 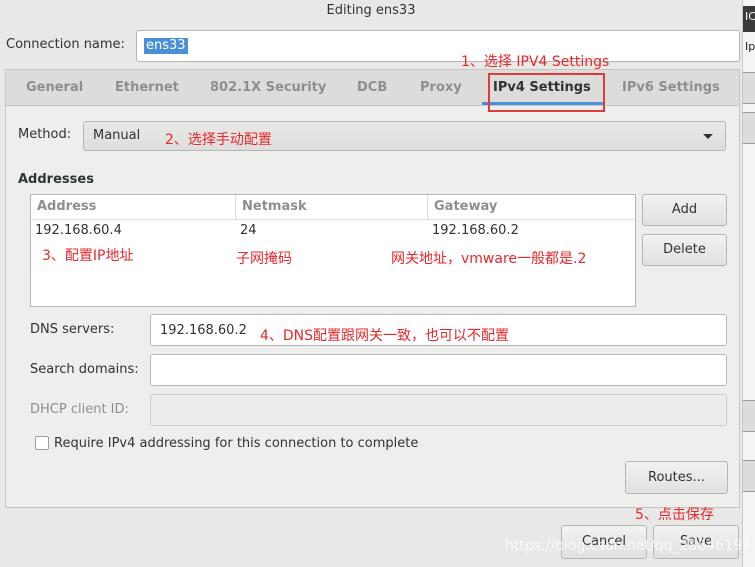 I want to click on netmask-cell: 24, so click(x=248, y=230).